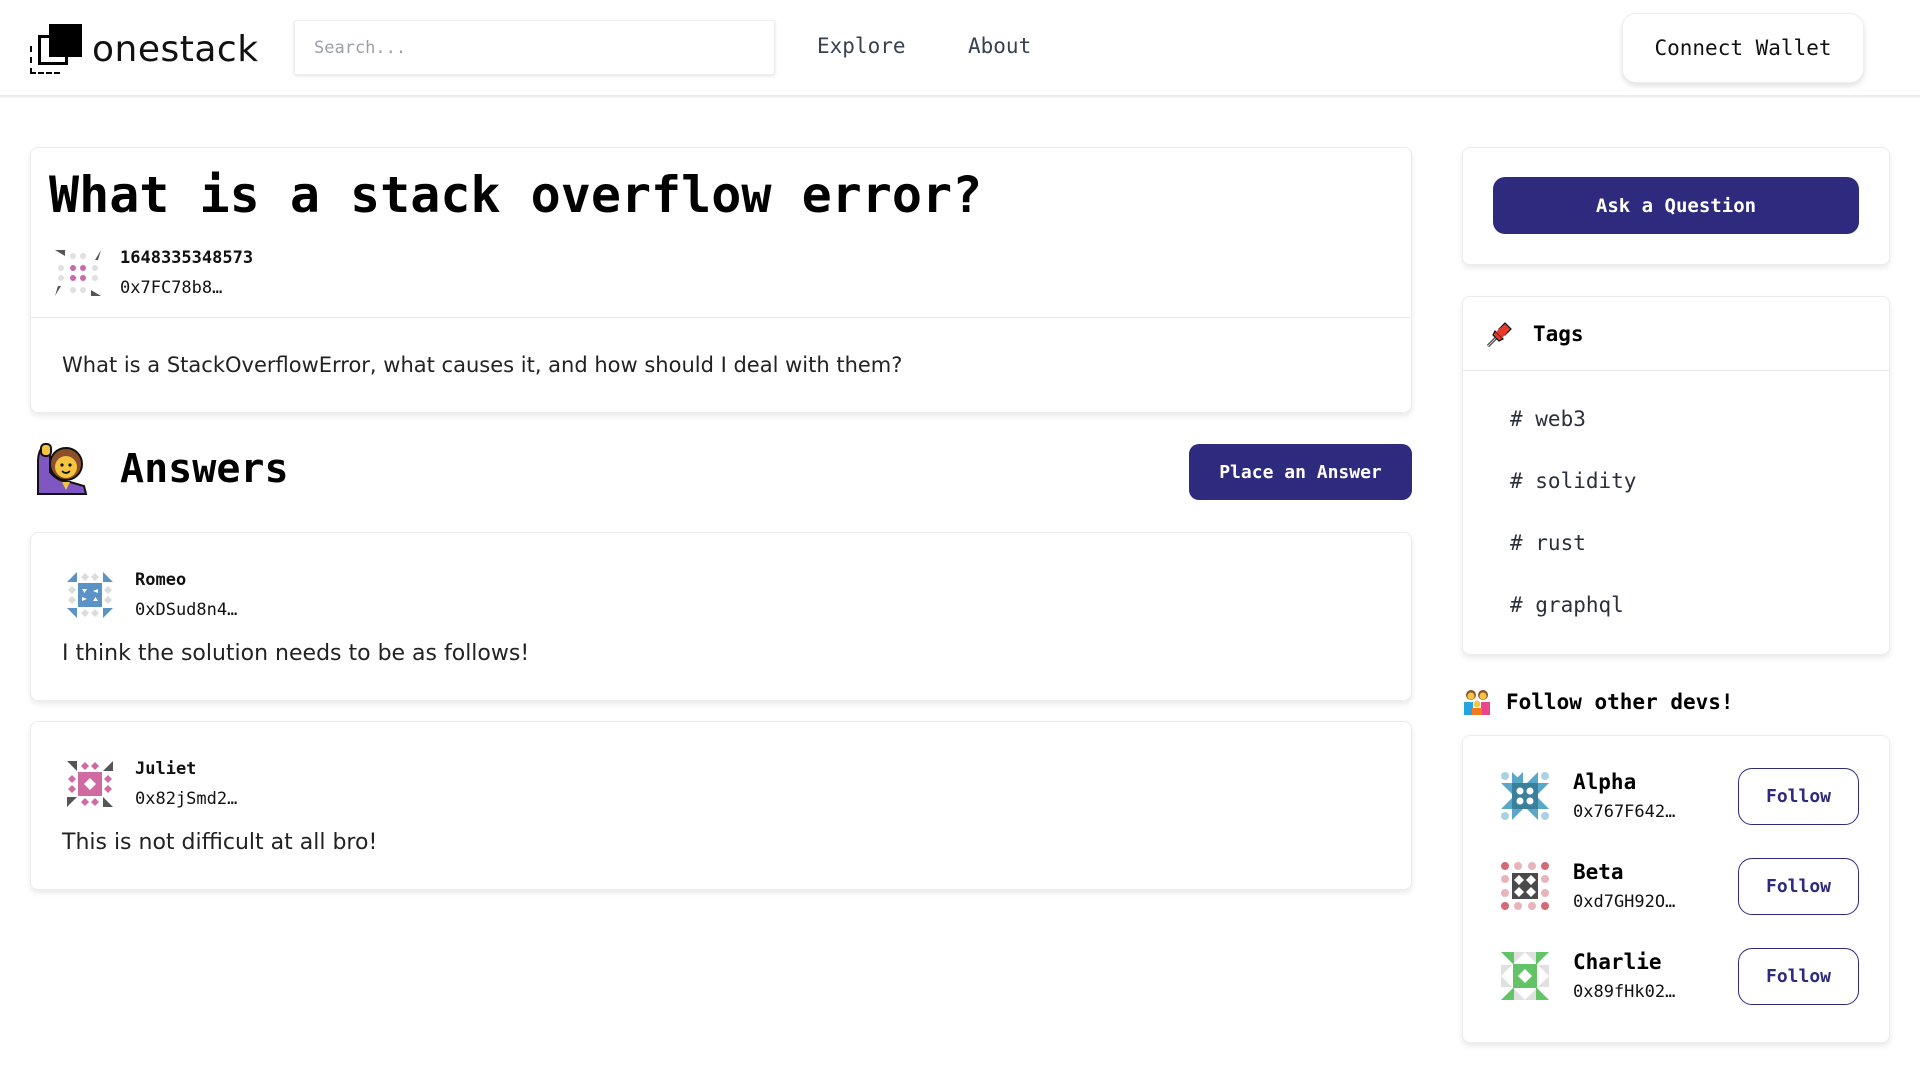 This screenshot has width=1920, height=1090. I want to click on follow-title: Follow other devs!, so click(1620, 702).